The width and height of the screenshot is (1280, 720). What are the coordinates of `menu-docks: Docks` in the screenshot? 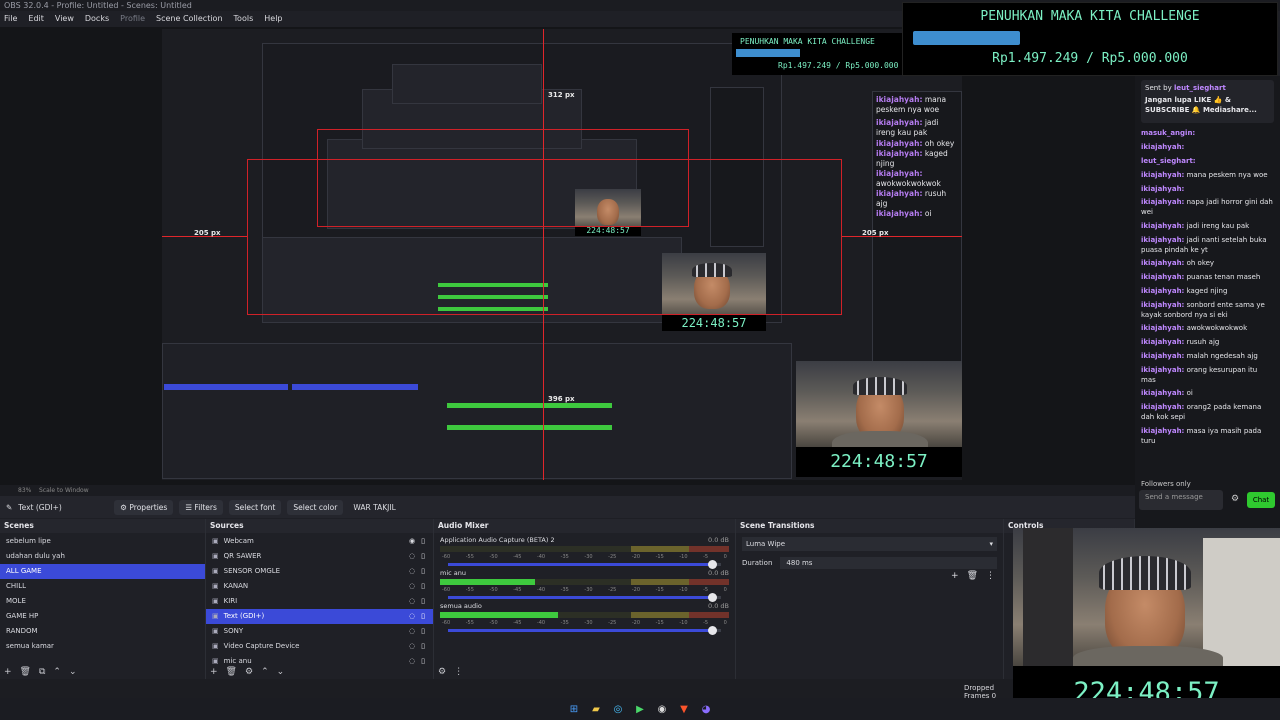 It's located at (97, 19).